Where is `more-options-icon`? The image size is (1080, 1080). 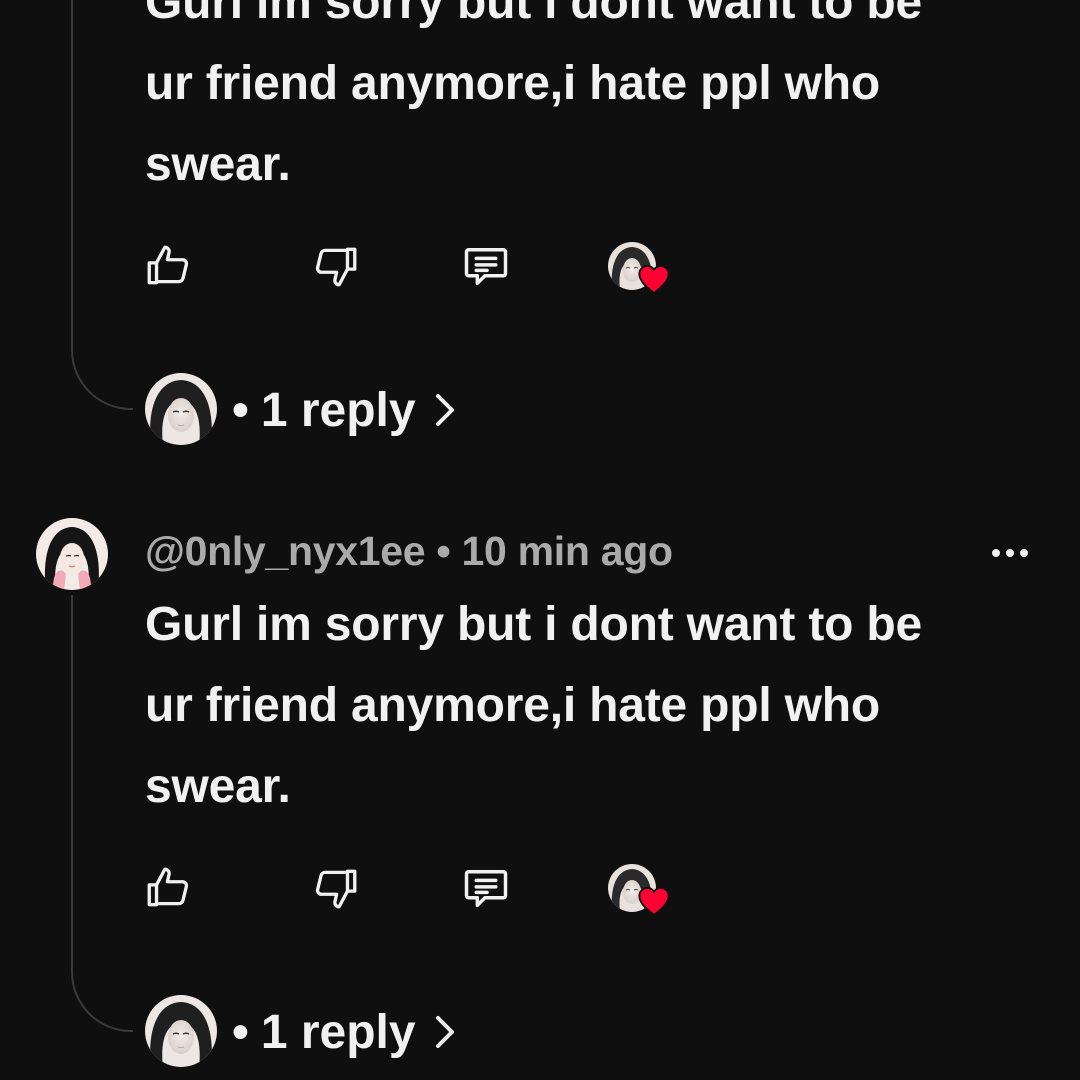 more-options-icon is located at coordinates (1010, 553).